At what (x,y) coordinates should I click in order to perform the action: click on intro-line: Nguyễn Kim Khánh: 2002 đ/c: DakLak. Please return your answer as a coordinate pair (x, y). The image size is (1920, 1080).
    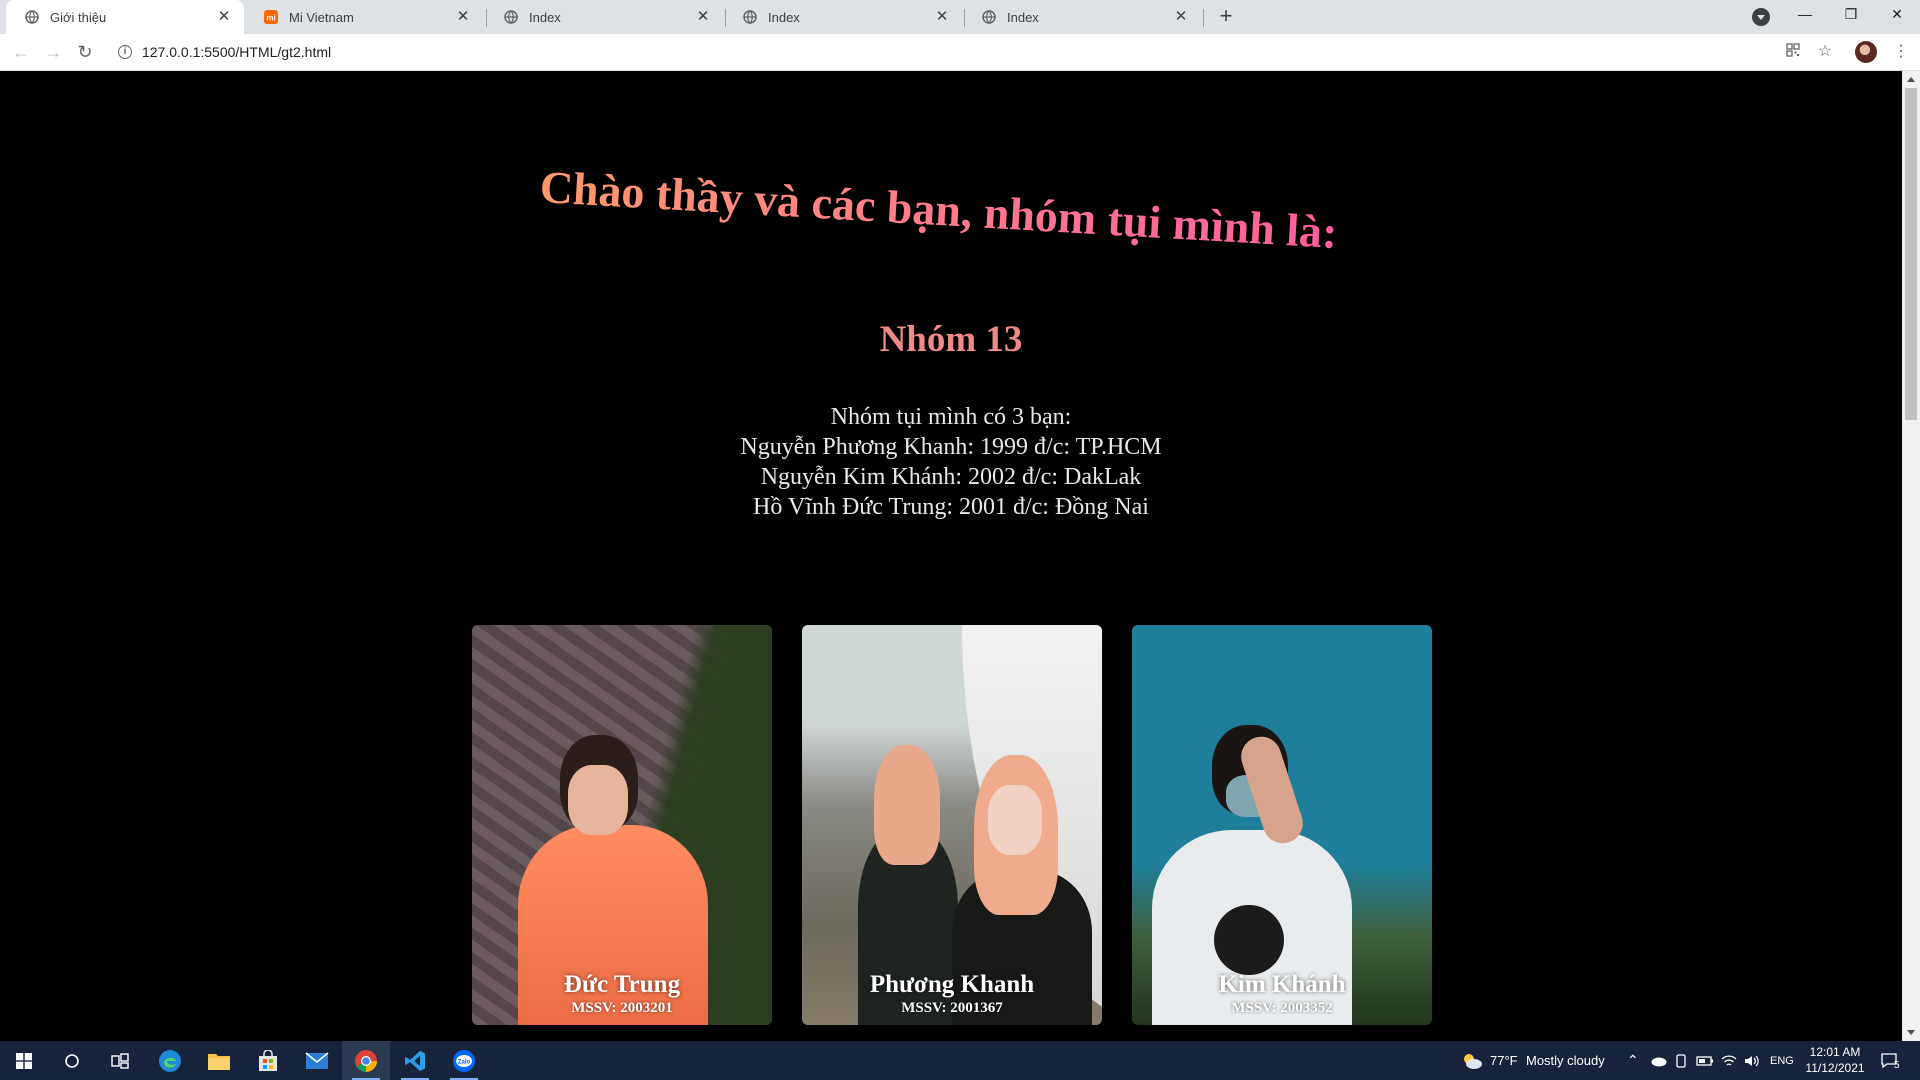
    Looking at the image, I should click on (951, 477).